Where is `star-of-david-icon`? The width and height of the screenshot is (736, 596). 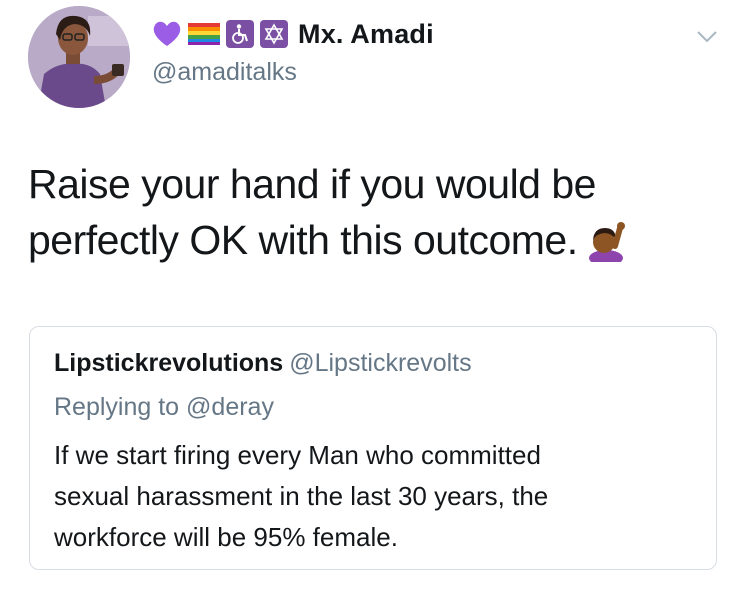
star-of-david-icon is located at coordinates (274, 34).